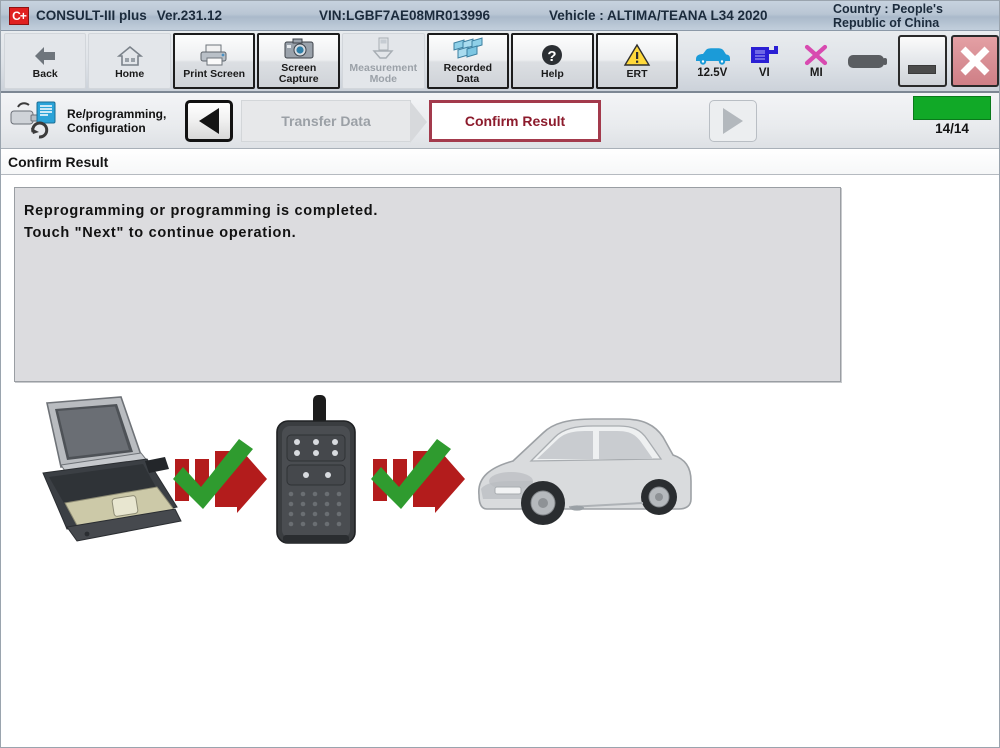 This screenshot has height=748, width=1000. I want to click on help-question-icon: ?, so click(552, 55).